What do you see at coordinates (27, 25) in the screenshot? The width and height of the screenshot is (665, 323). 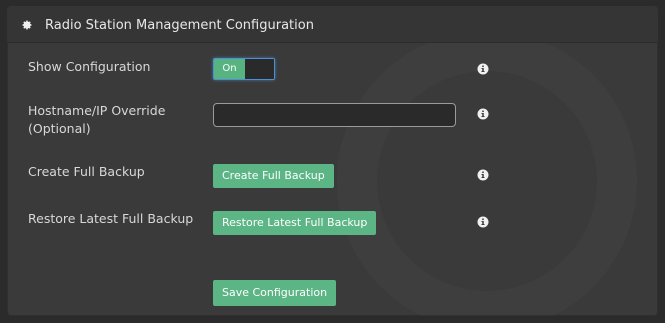 I see `gear-icon` at bounding box center [27, 25].